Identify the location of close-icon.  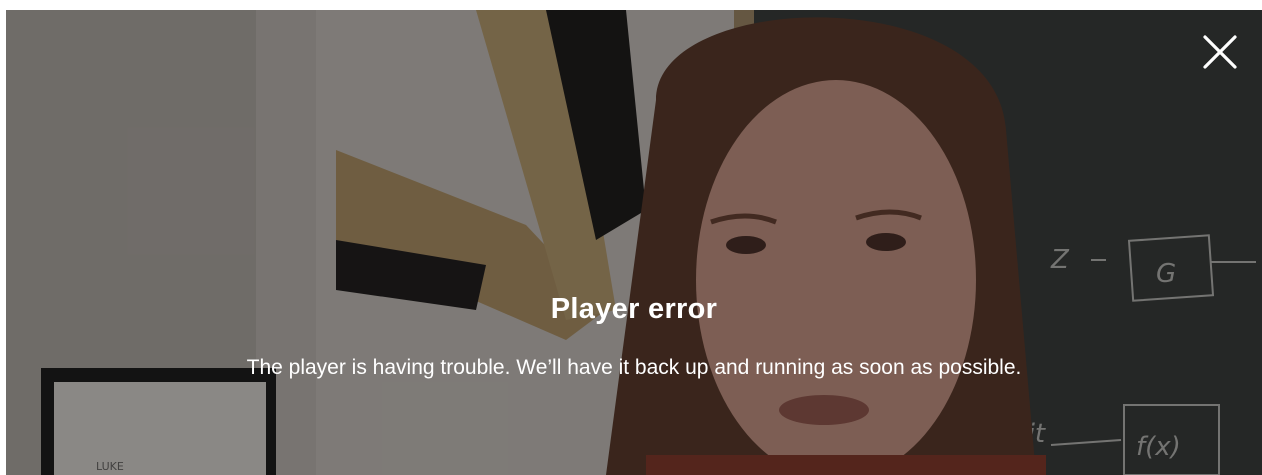
(1220, 52).